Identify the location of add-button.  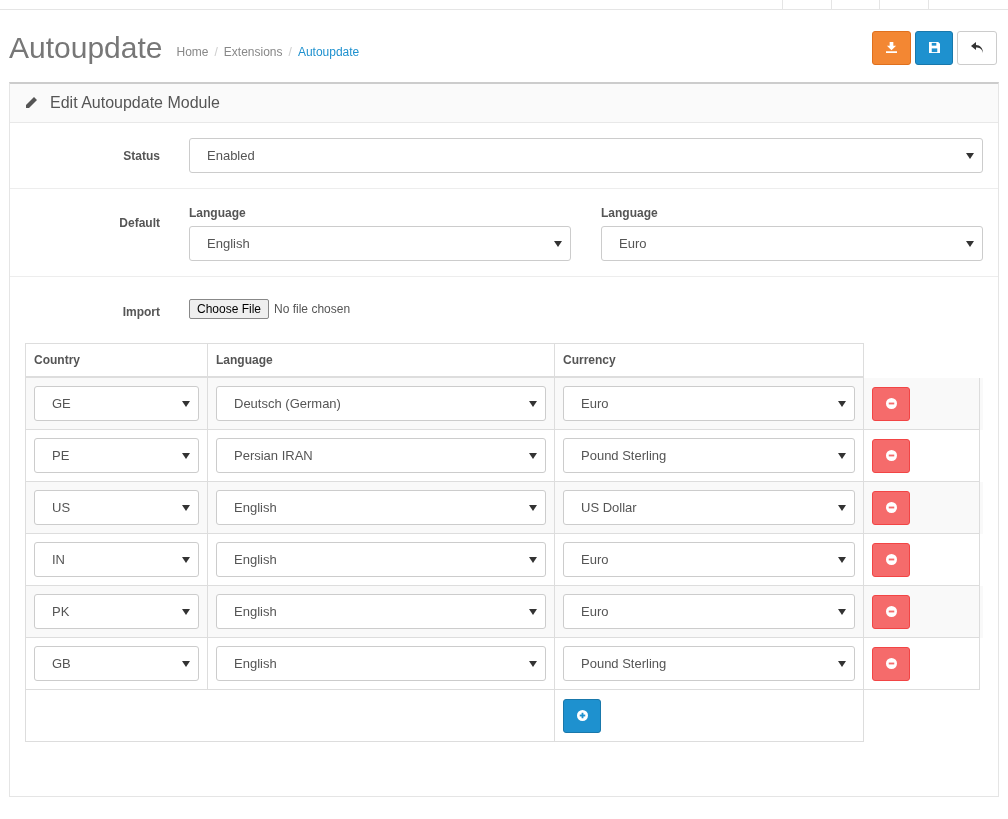
(582, 715).